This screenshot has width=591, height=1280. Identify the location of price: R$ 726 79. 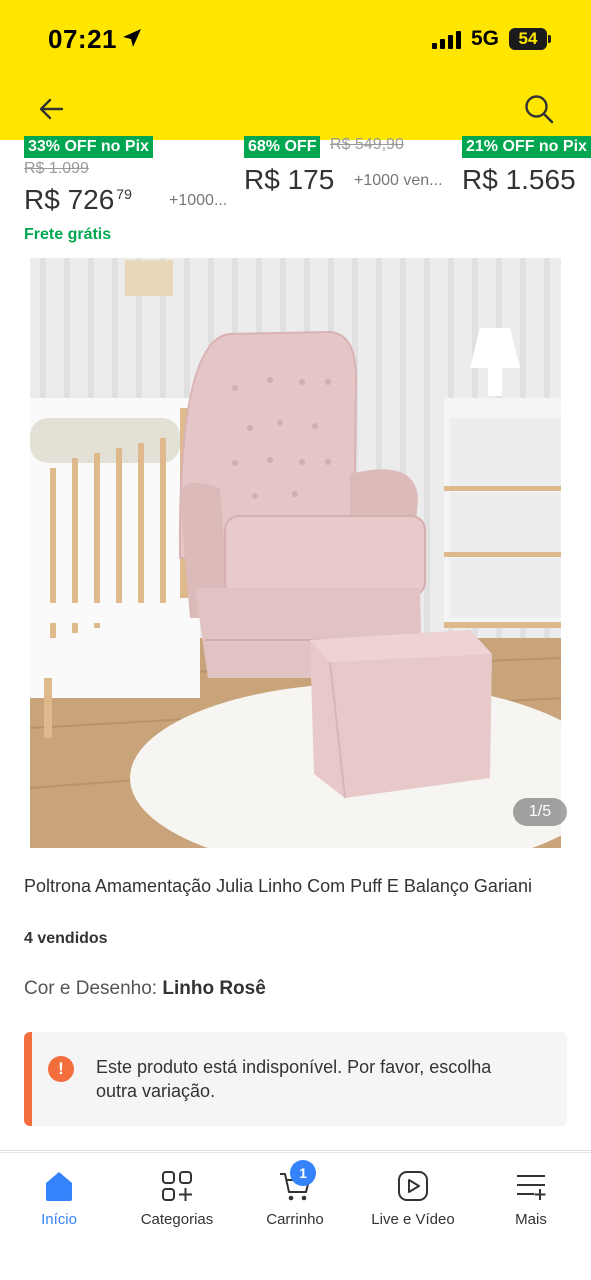
(78, 200).